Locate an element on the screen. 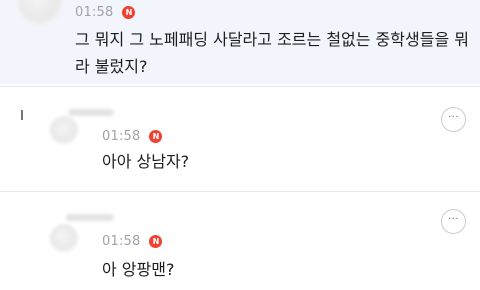  reply-indicator is located at coordinates (22, 115).